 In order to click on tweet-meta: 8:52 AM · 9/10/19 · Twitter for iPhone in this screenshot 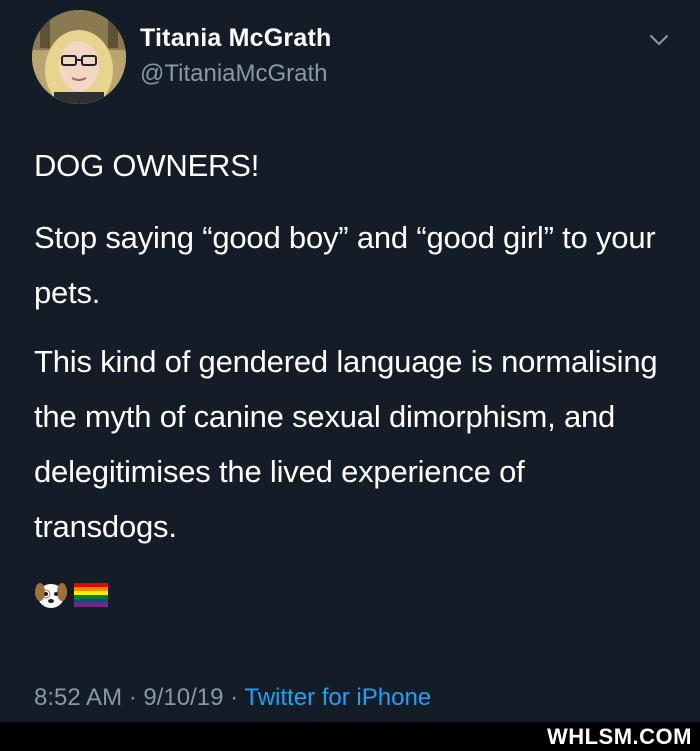, I will do `click(232, 698)`.